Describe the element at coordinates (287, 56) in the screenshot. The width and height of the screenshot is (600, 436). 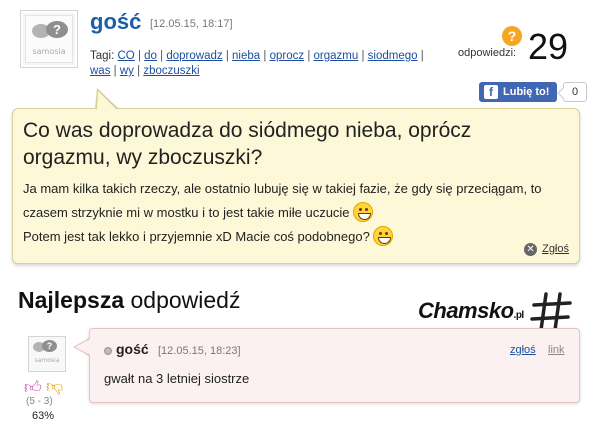
I see `tag-link: oprocz` at that location.